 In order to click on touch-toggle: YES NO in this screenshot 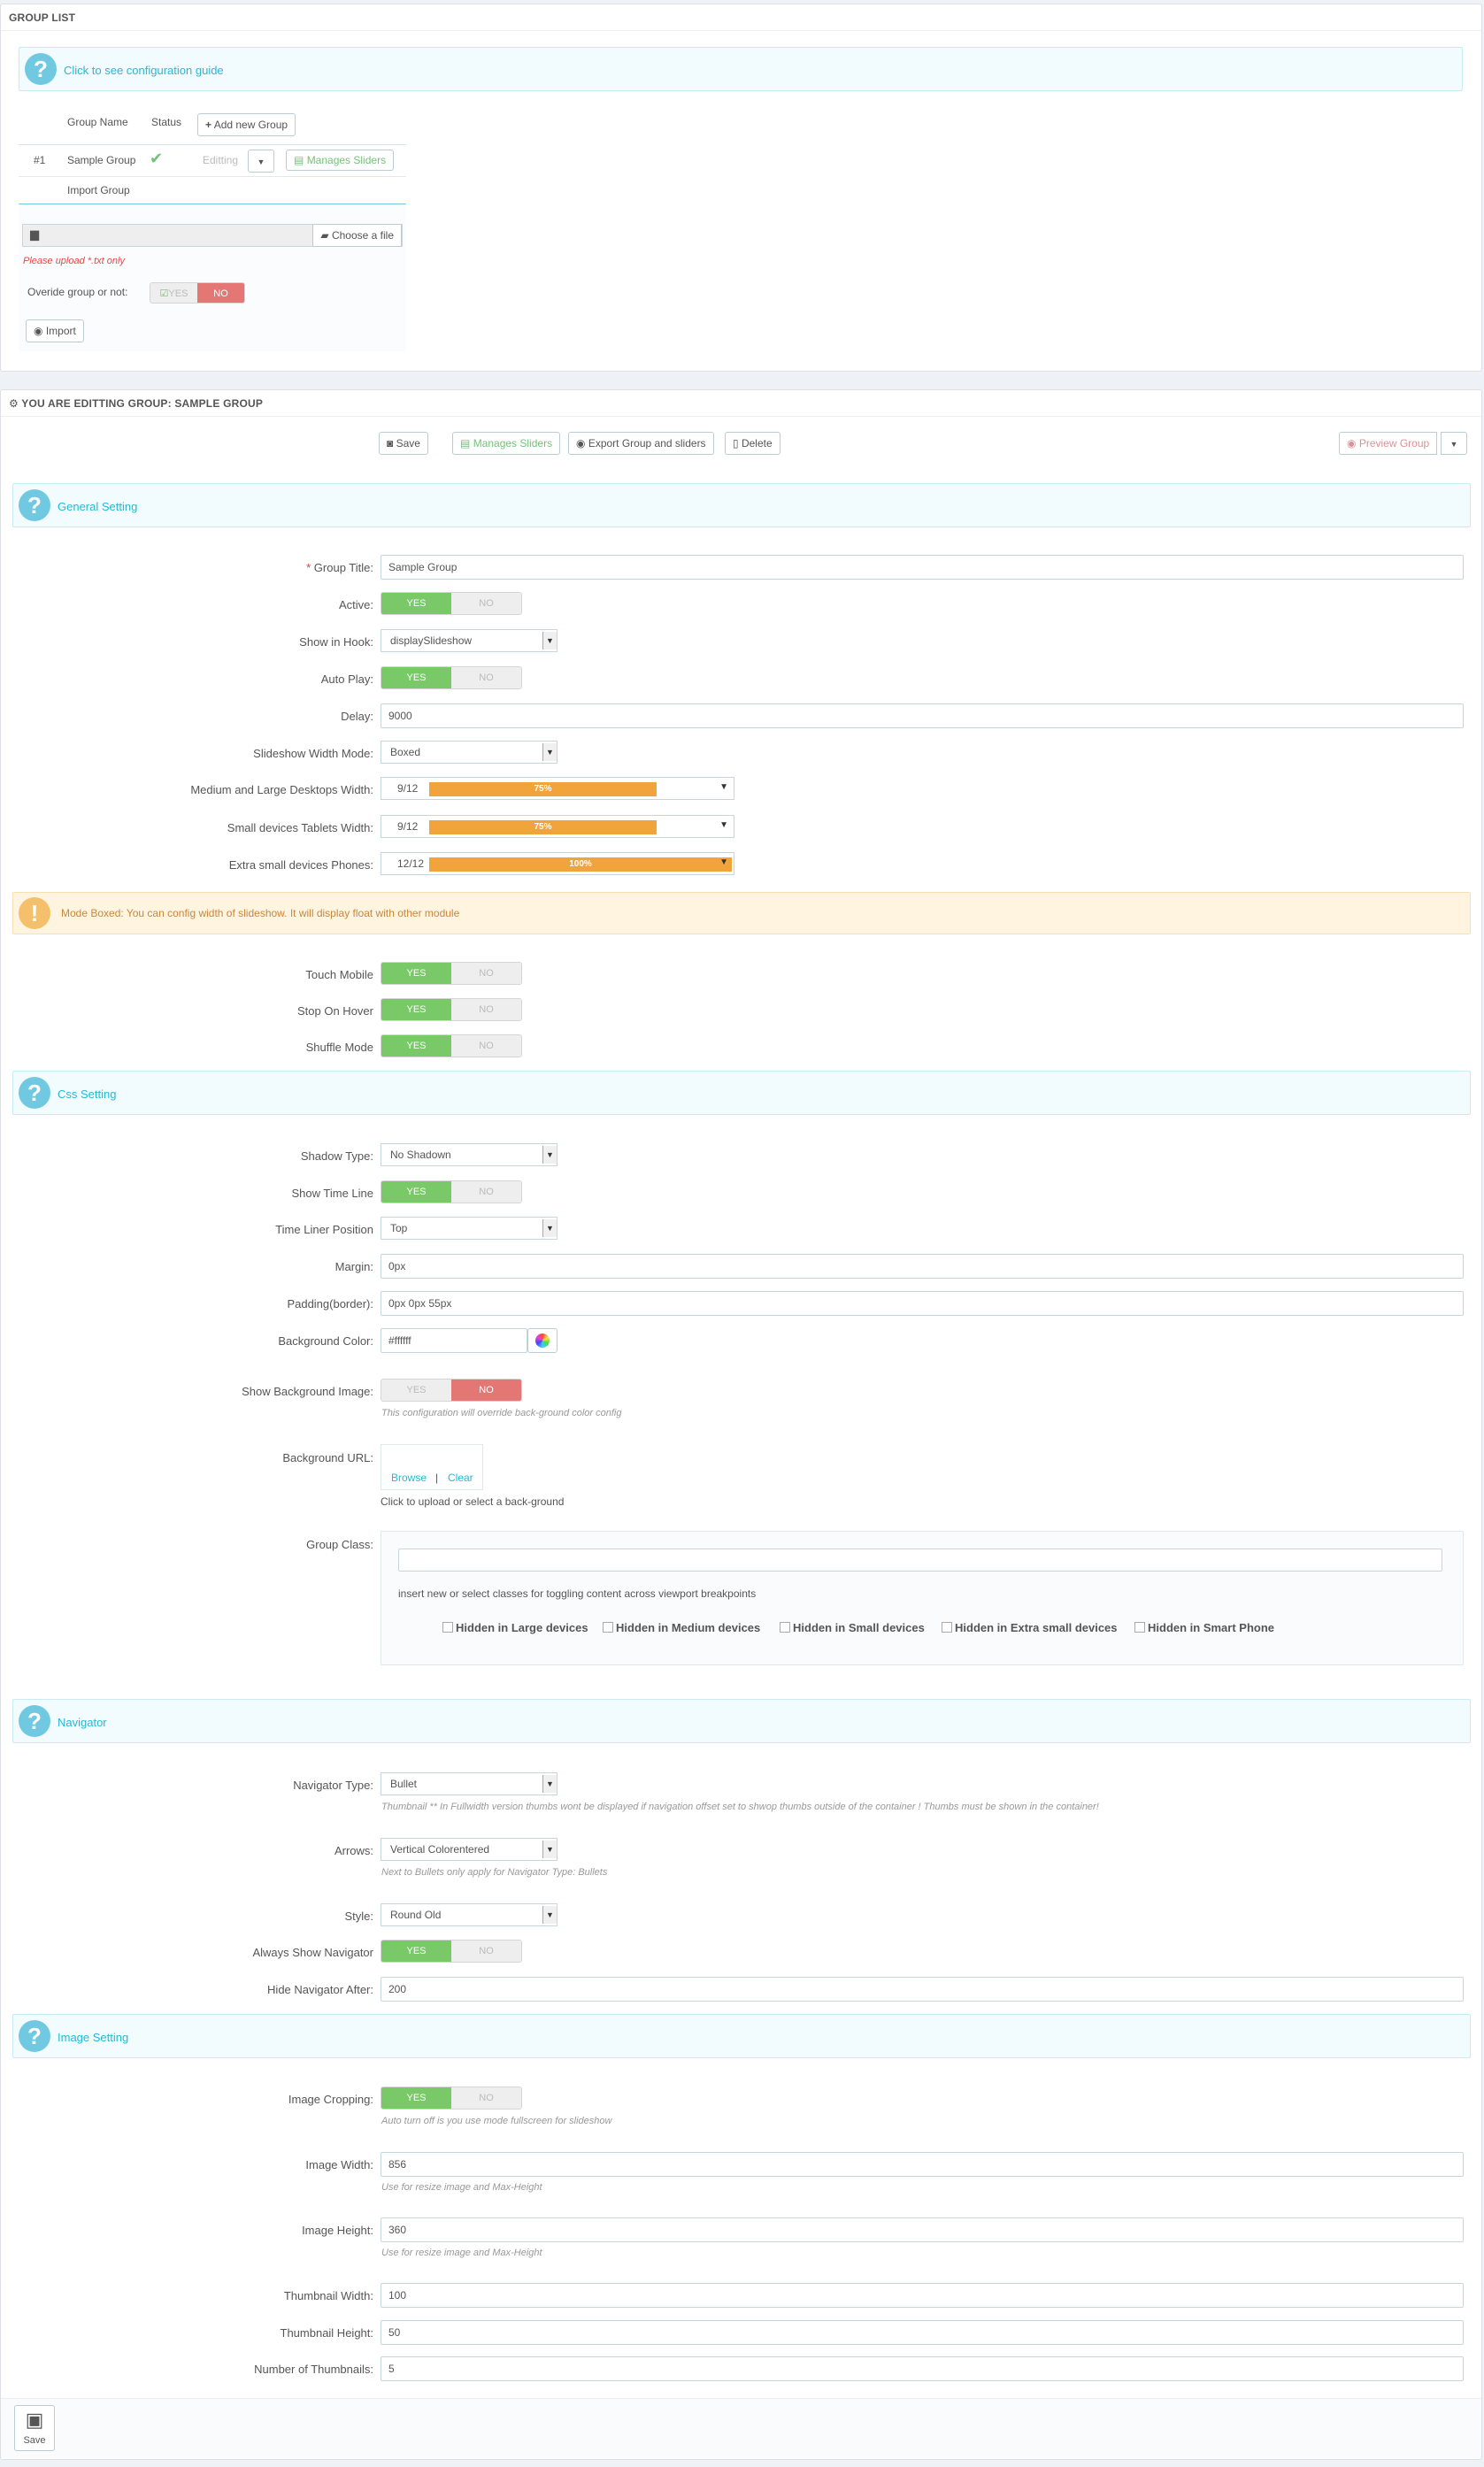, I will do `click(451, 974)`.